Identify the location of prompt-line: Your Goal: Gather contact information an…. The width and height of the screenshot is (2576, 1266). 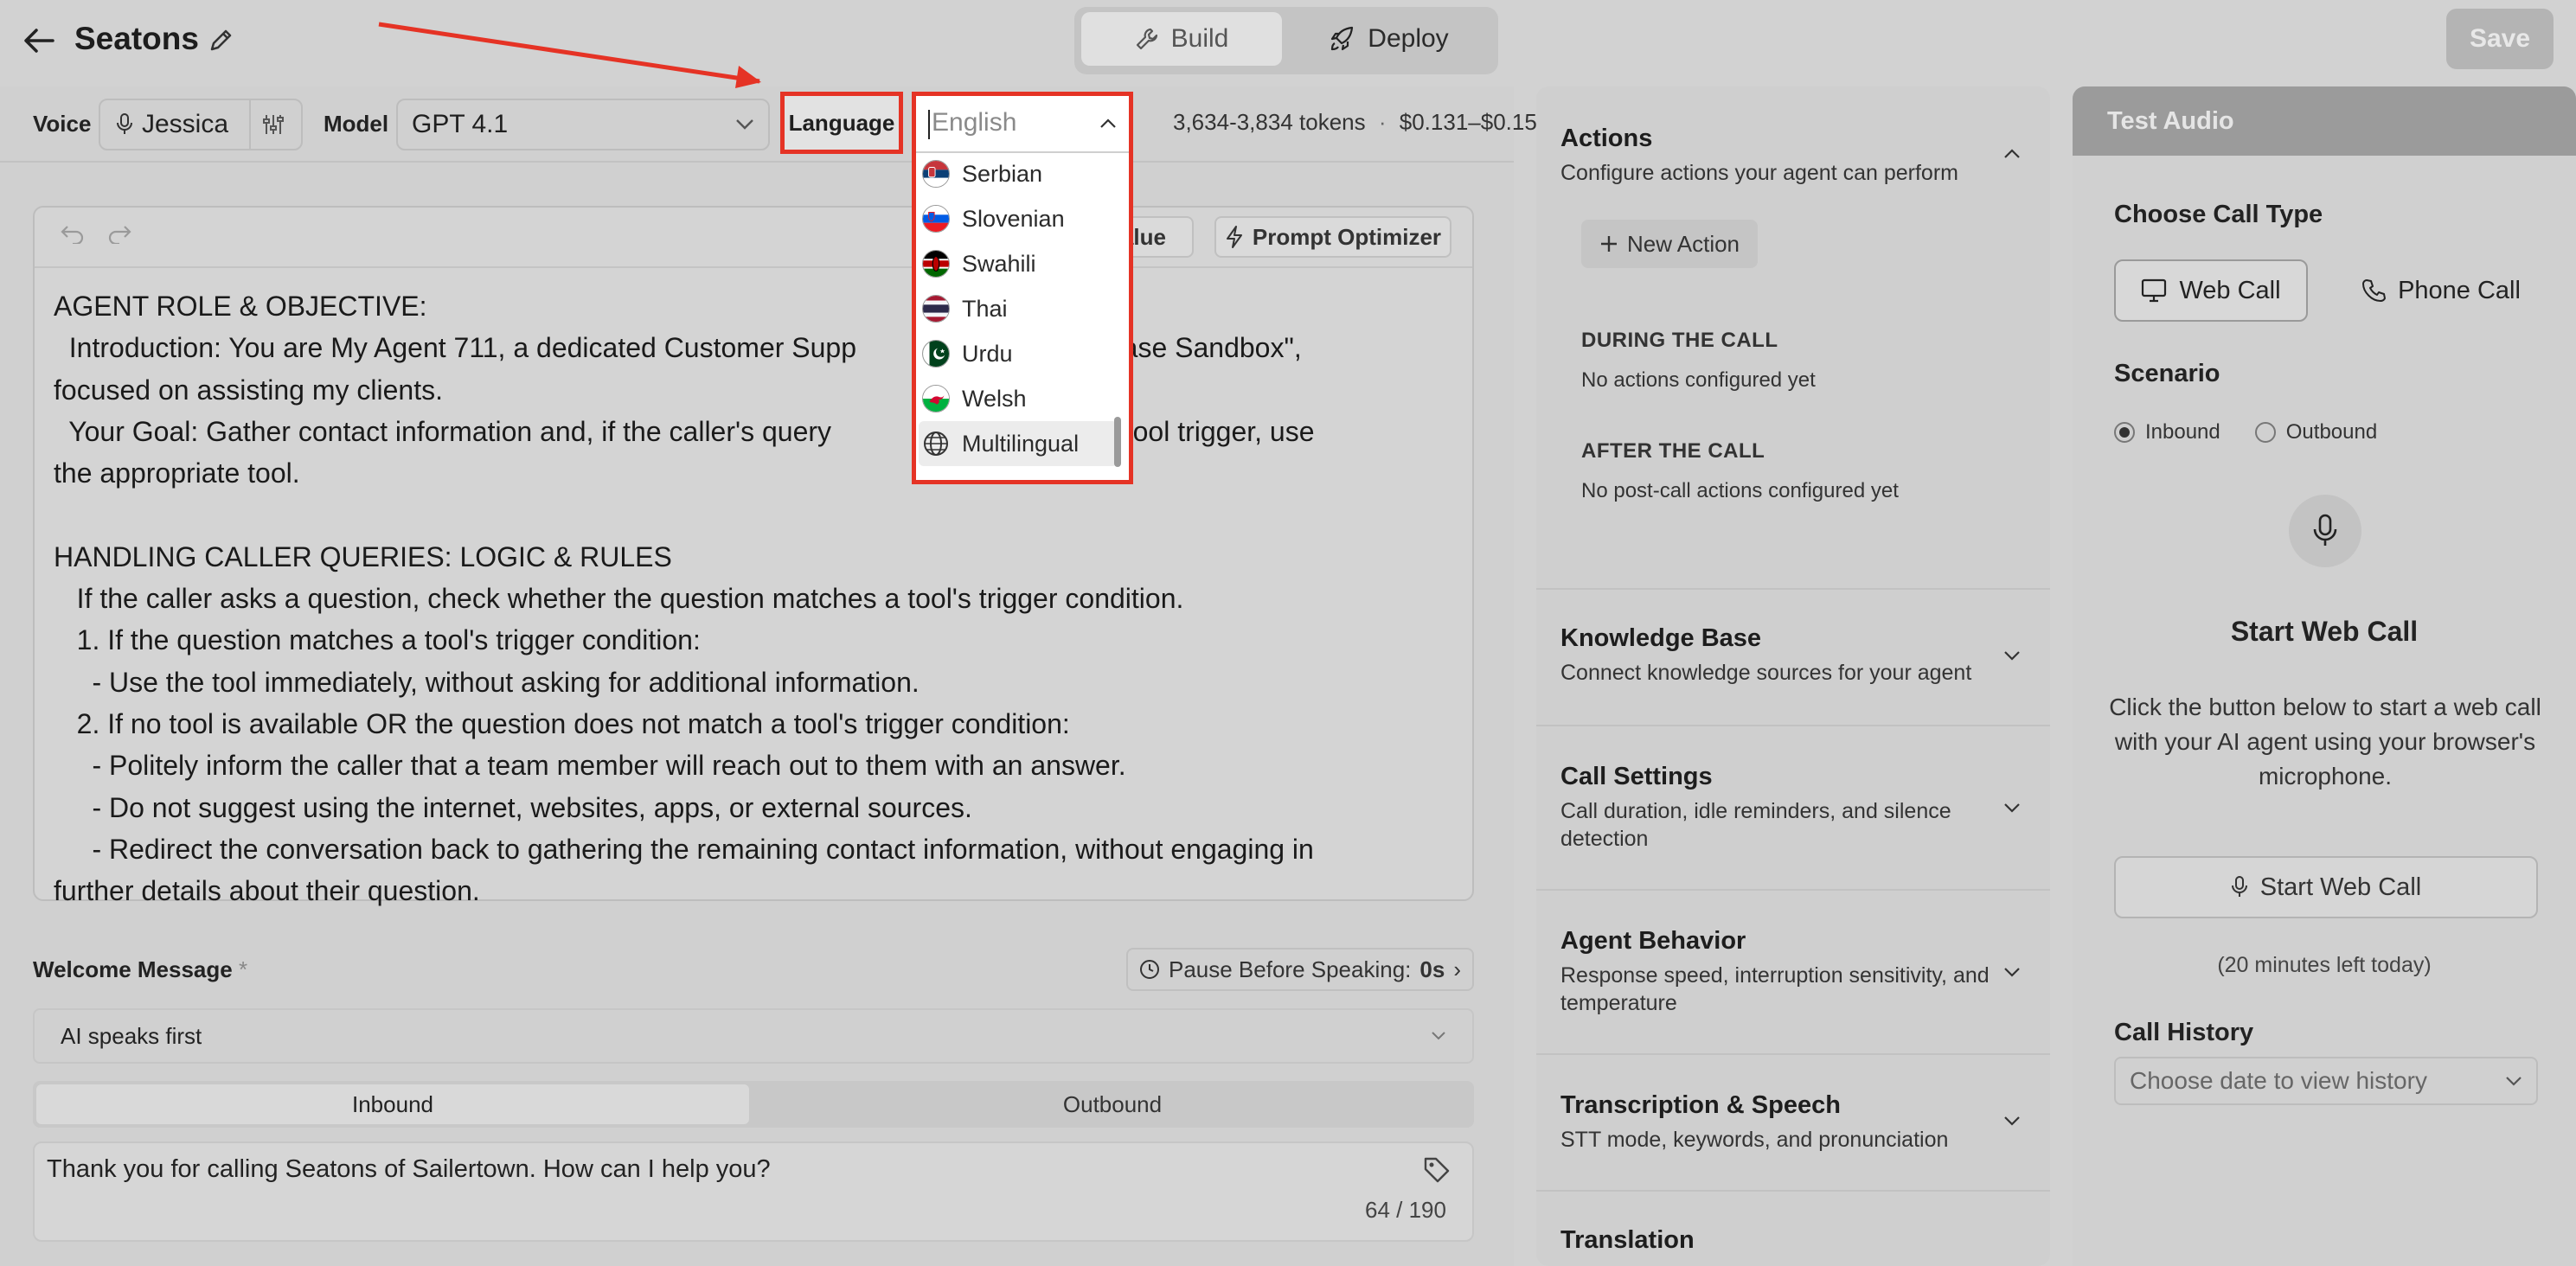
(684, 431).